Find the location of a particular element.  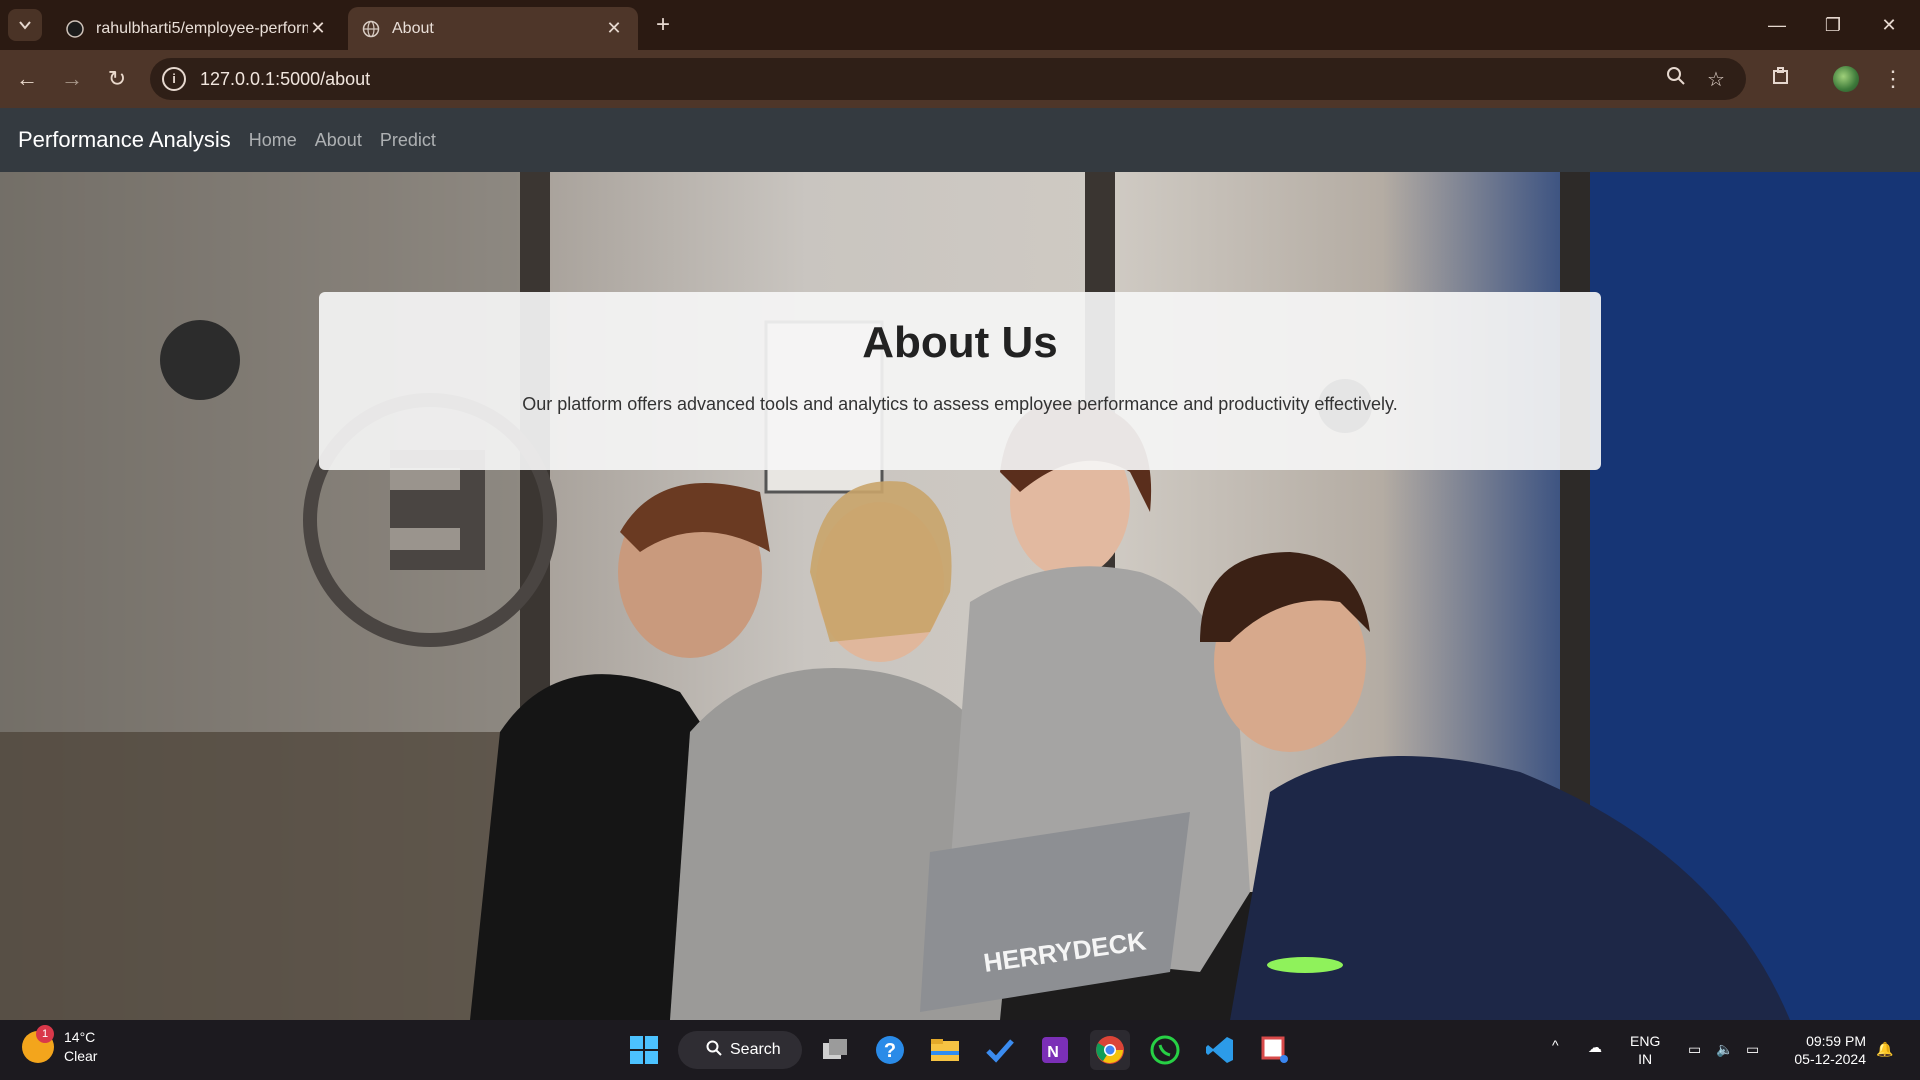

clock-time: 09:59 PM is located at coordinates (1836, 1041).